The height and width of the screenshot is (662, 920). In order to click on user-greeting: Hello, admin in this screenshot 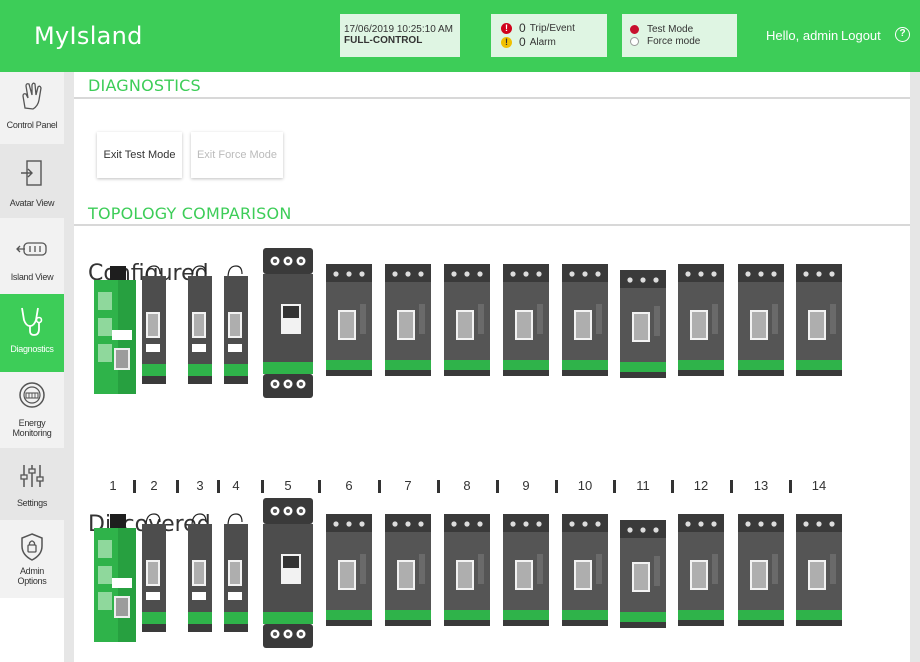, I will do `click(802, 35)`.